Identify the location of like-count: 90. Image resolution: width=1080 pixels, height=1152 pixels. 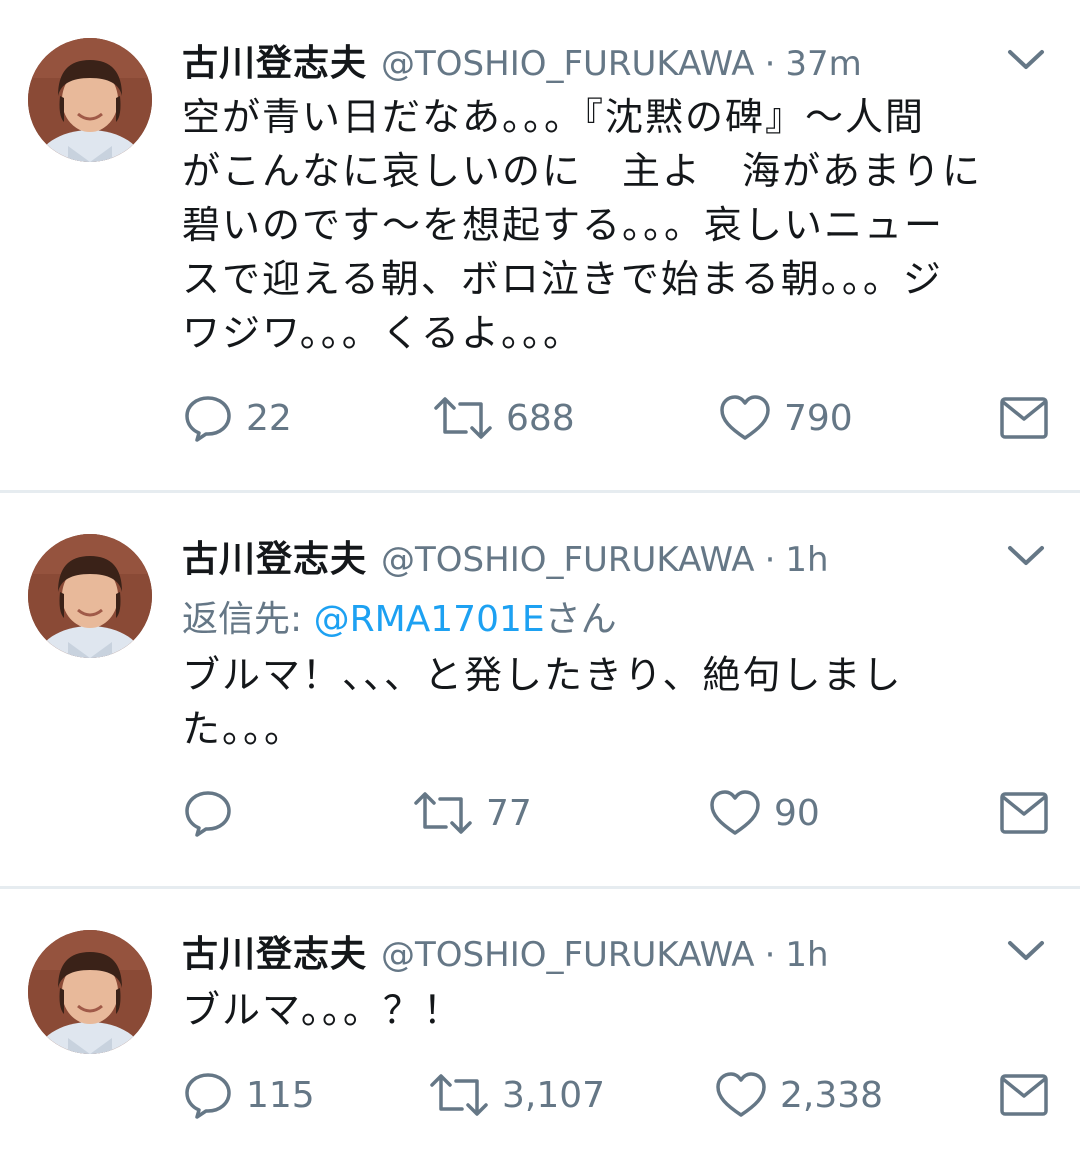
(797, 813).